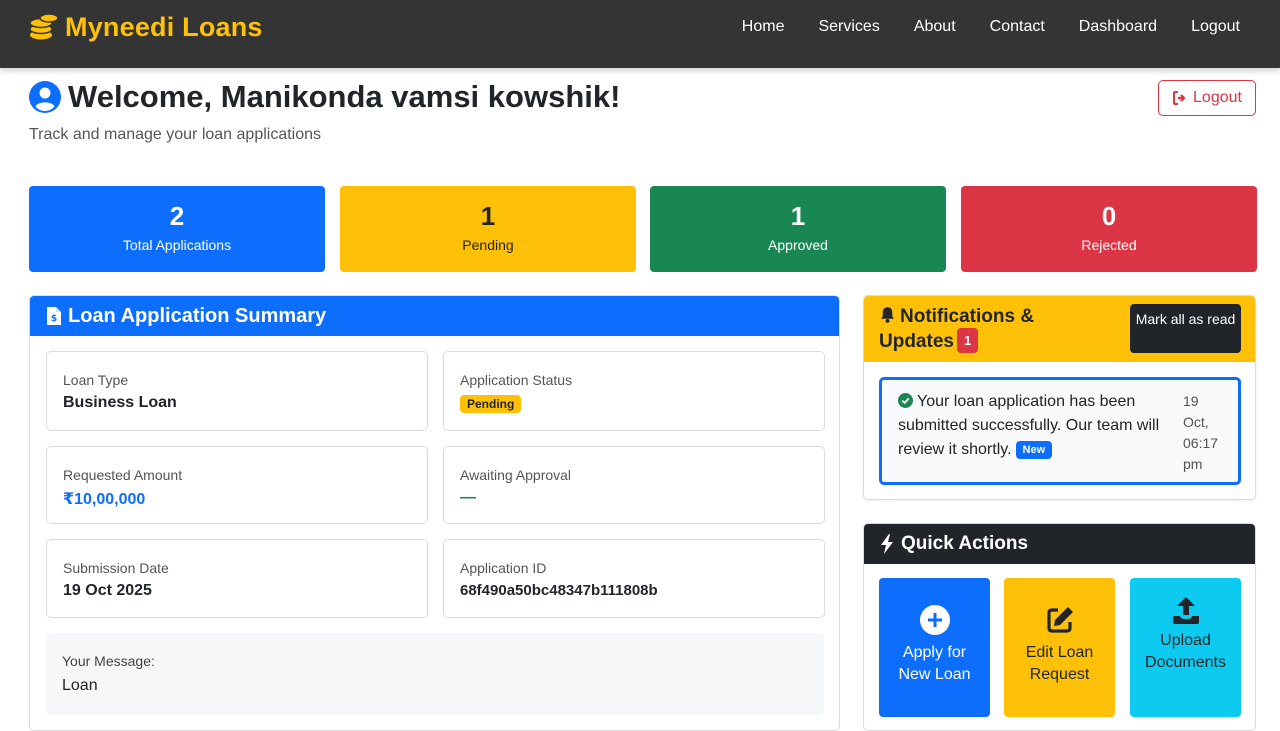  I want to click on loan-type-value: Business Loan, so click(120, 402).